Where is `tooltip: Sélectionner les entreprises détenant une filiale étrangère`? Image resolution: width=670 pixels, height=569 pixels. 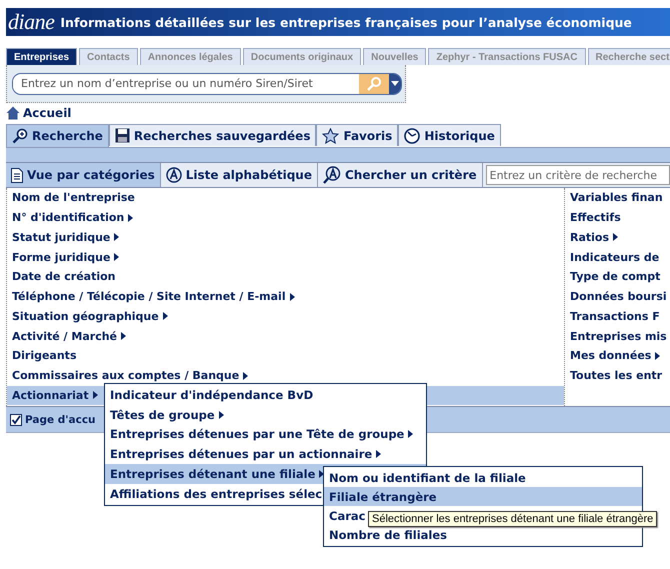
tooltip: Sélectionner les entreprises détenant une filiale étrangère is located at coordinates (513, 519).